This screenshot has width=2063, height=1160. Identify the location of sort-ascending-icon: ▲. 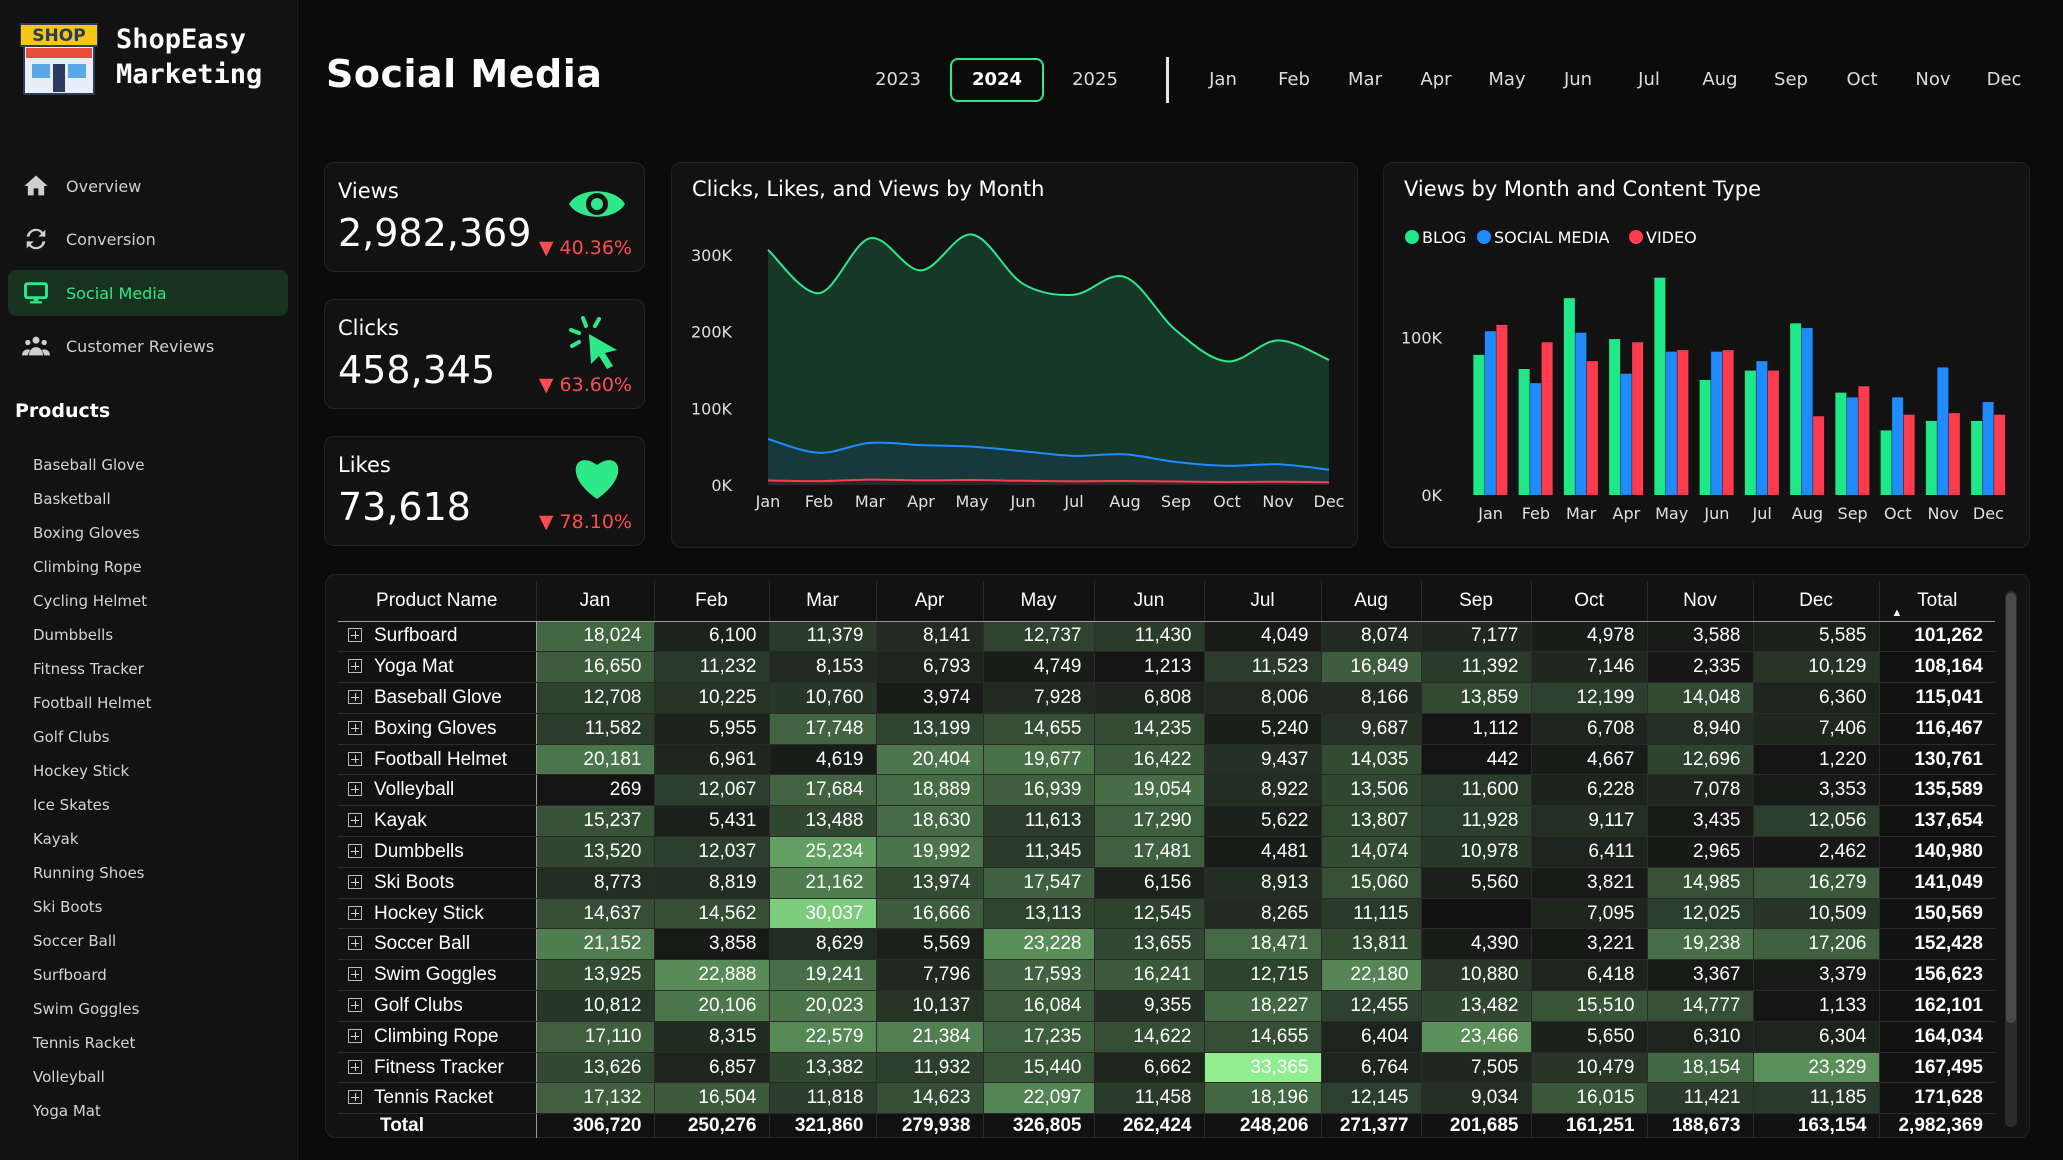
(1897, 613).